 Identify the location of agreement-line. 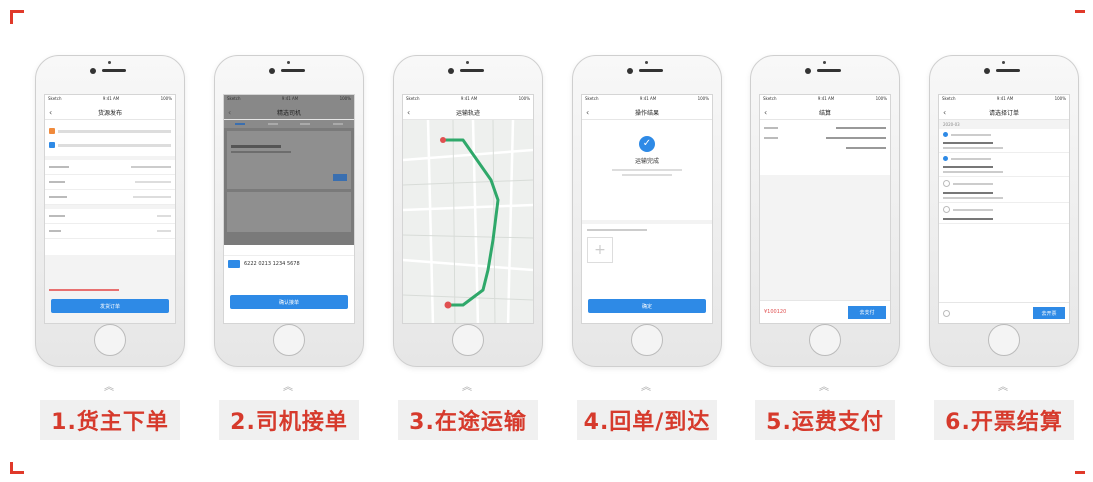
(84, 290).